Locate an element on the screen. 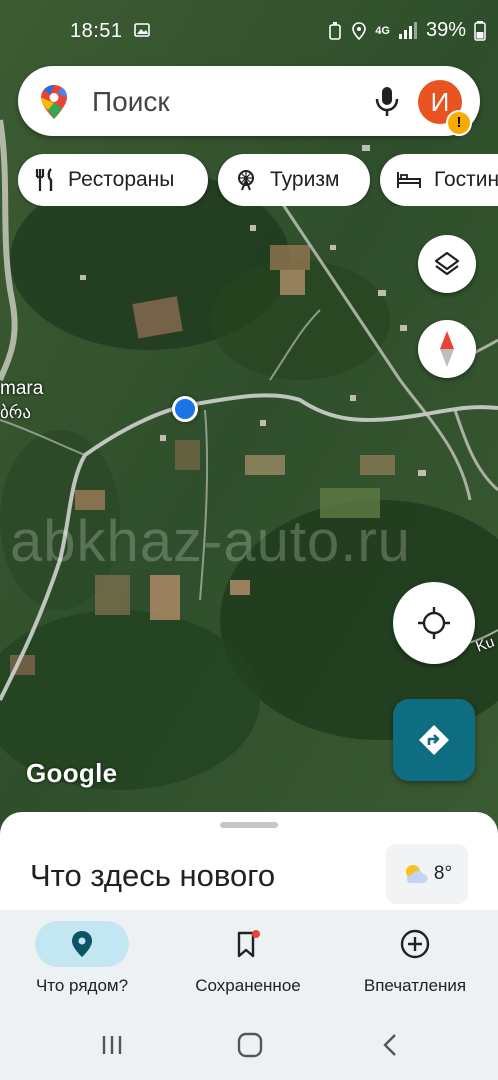  layers-button is located at coordinates (447, 264).